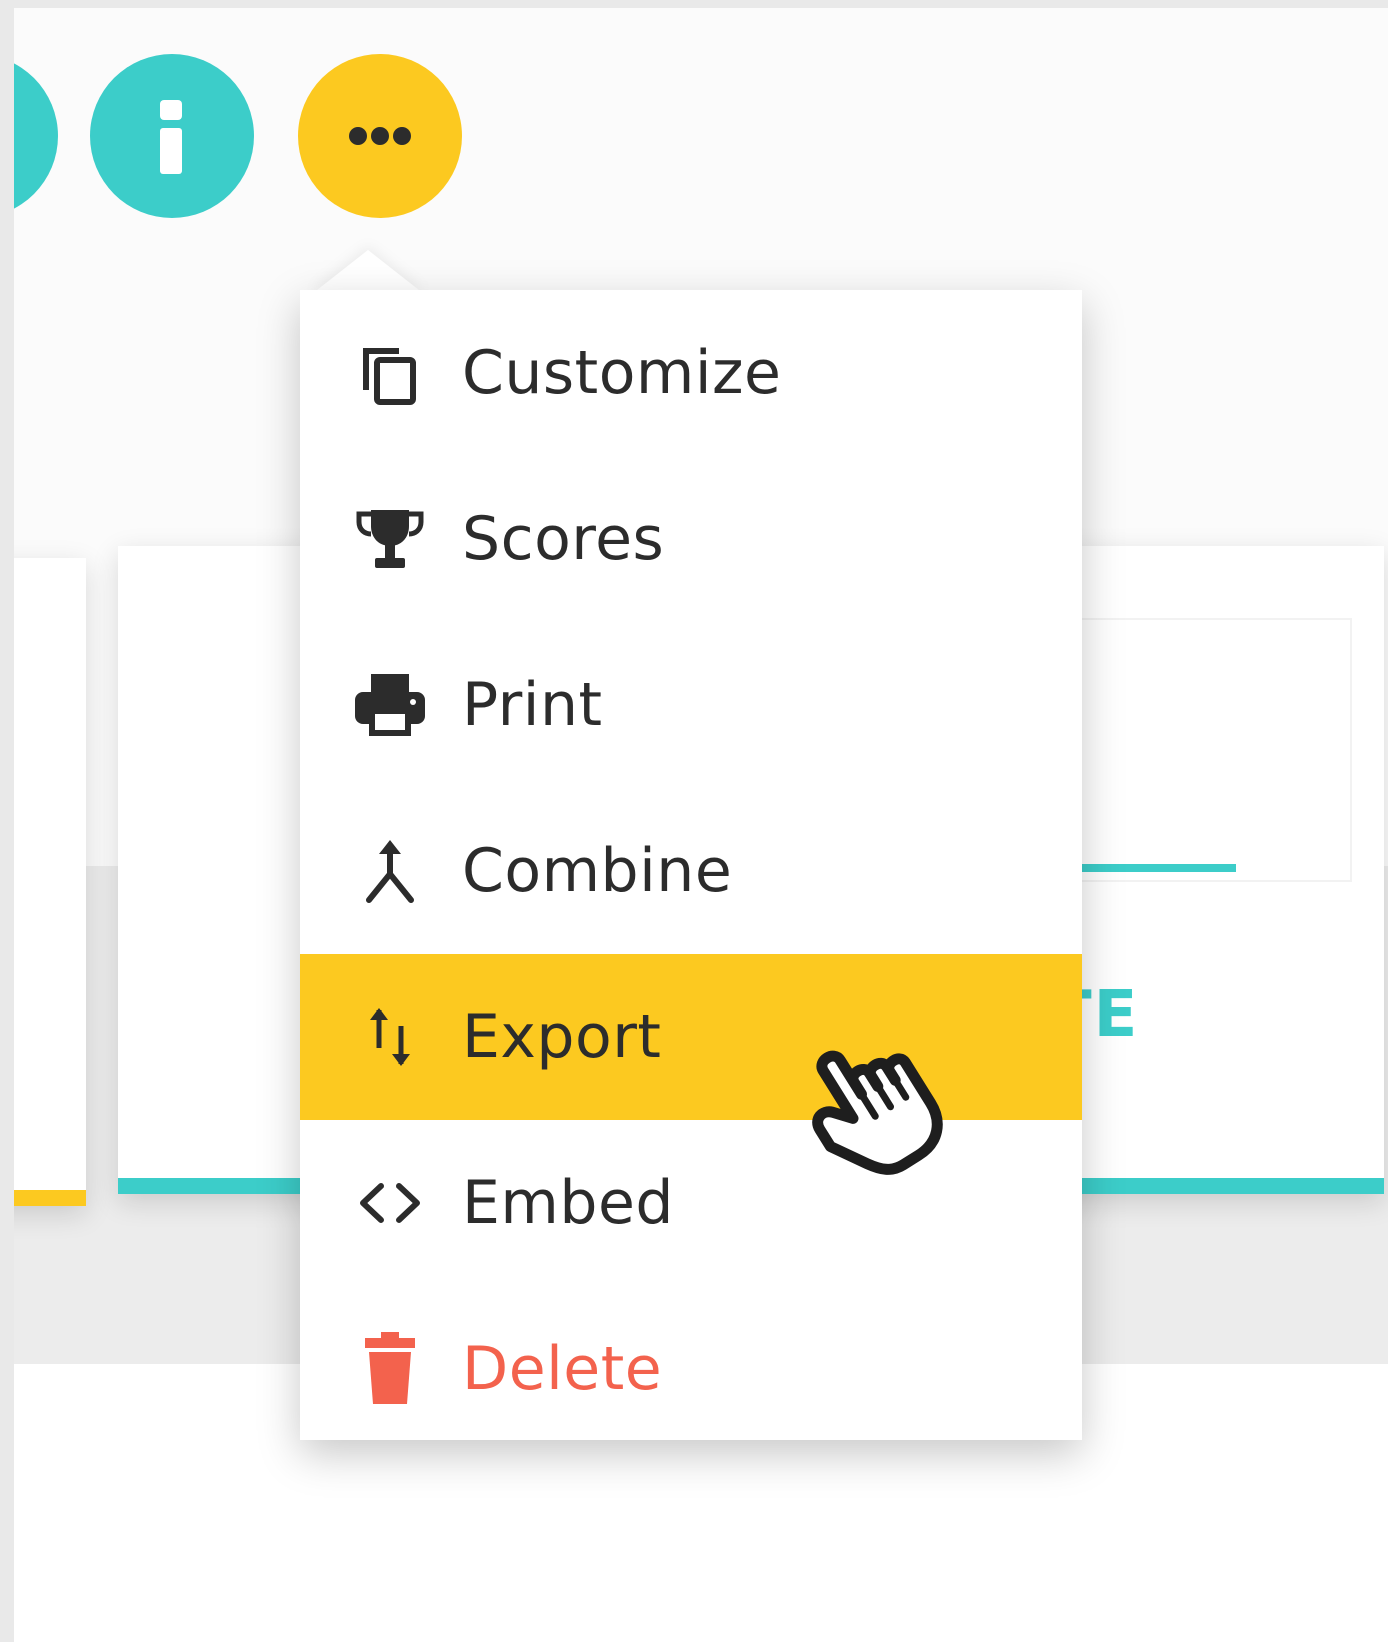 The height and width of the screenshot is (1642, 1388). I want to click on merge-icon, so click(390, 871).